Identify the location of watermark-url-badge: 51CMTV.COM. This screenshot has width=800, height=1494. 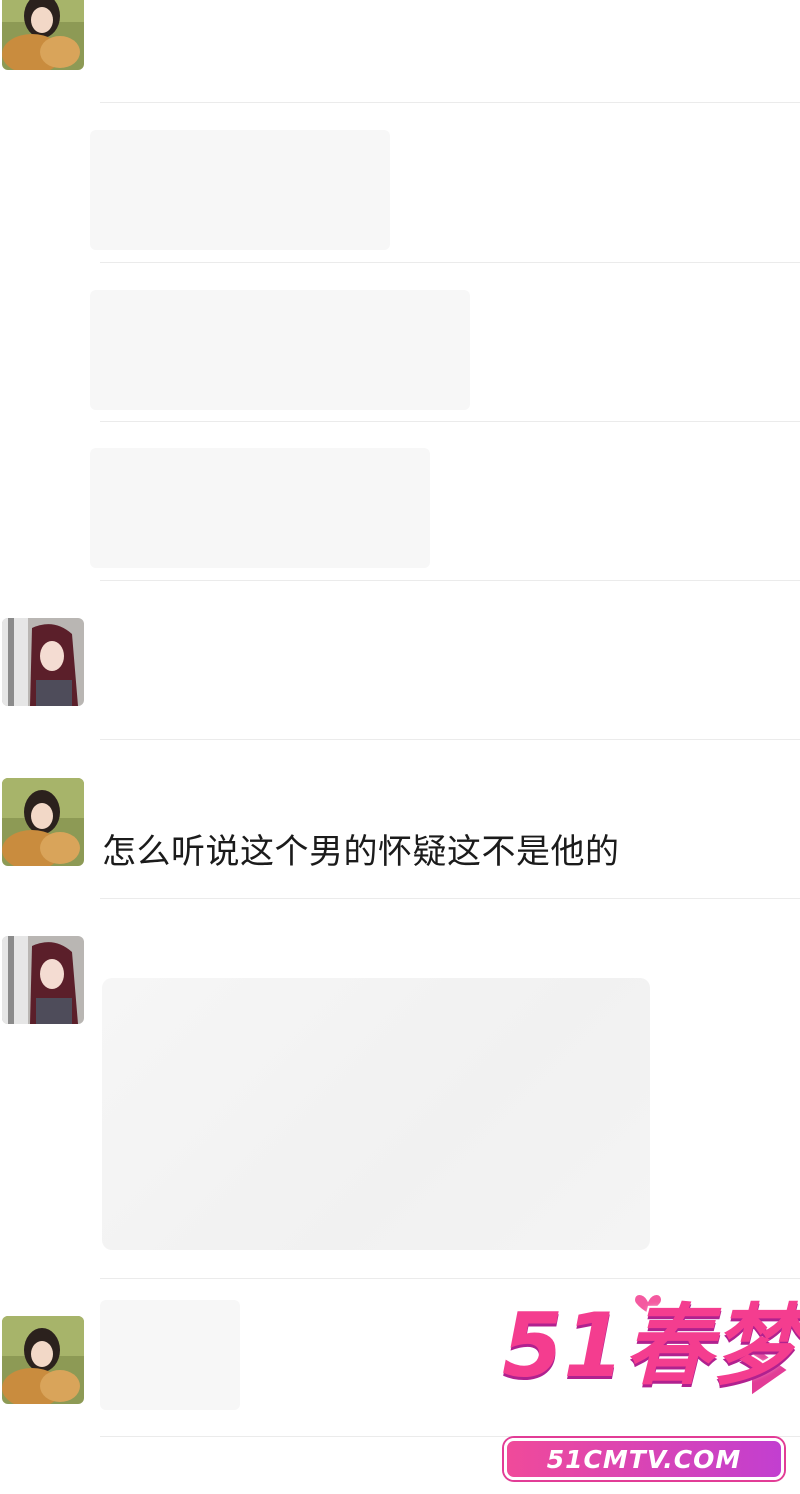
(644, 1459).